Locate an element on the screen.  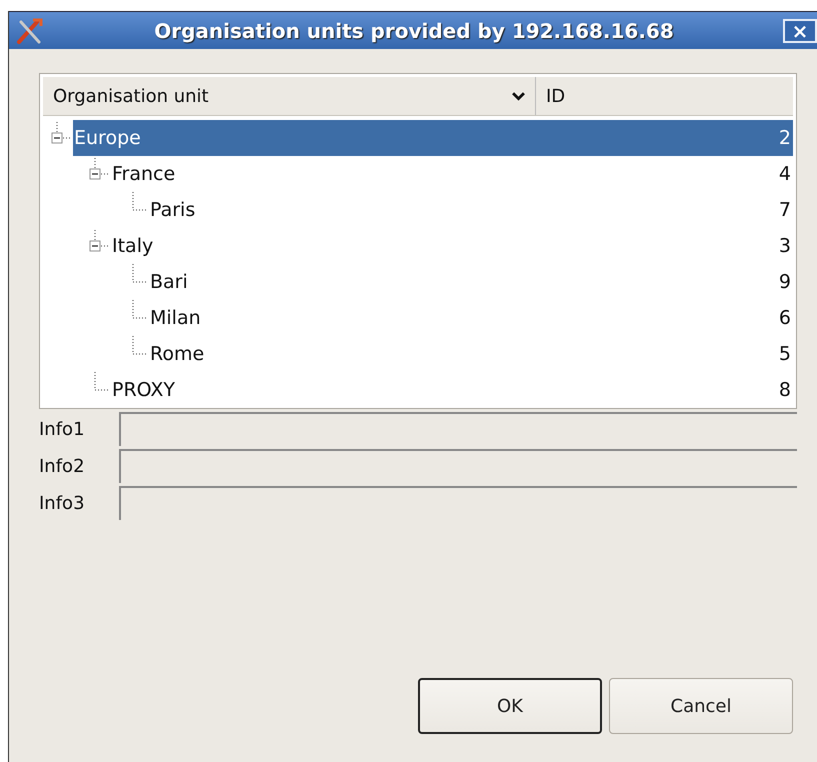
tree-row: PROXY 8 is located at coordinates (452, 390).